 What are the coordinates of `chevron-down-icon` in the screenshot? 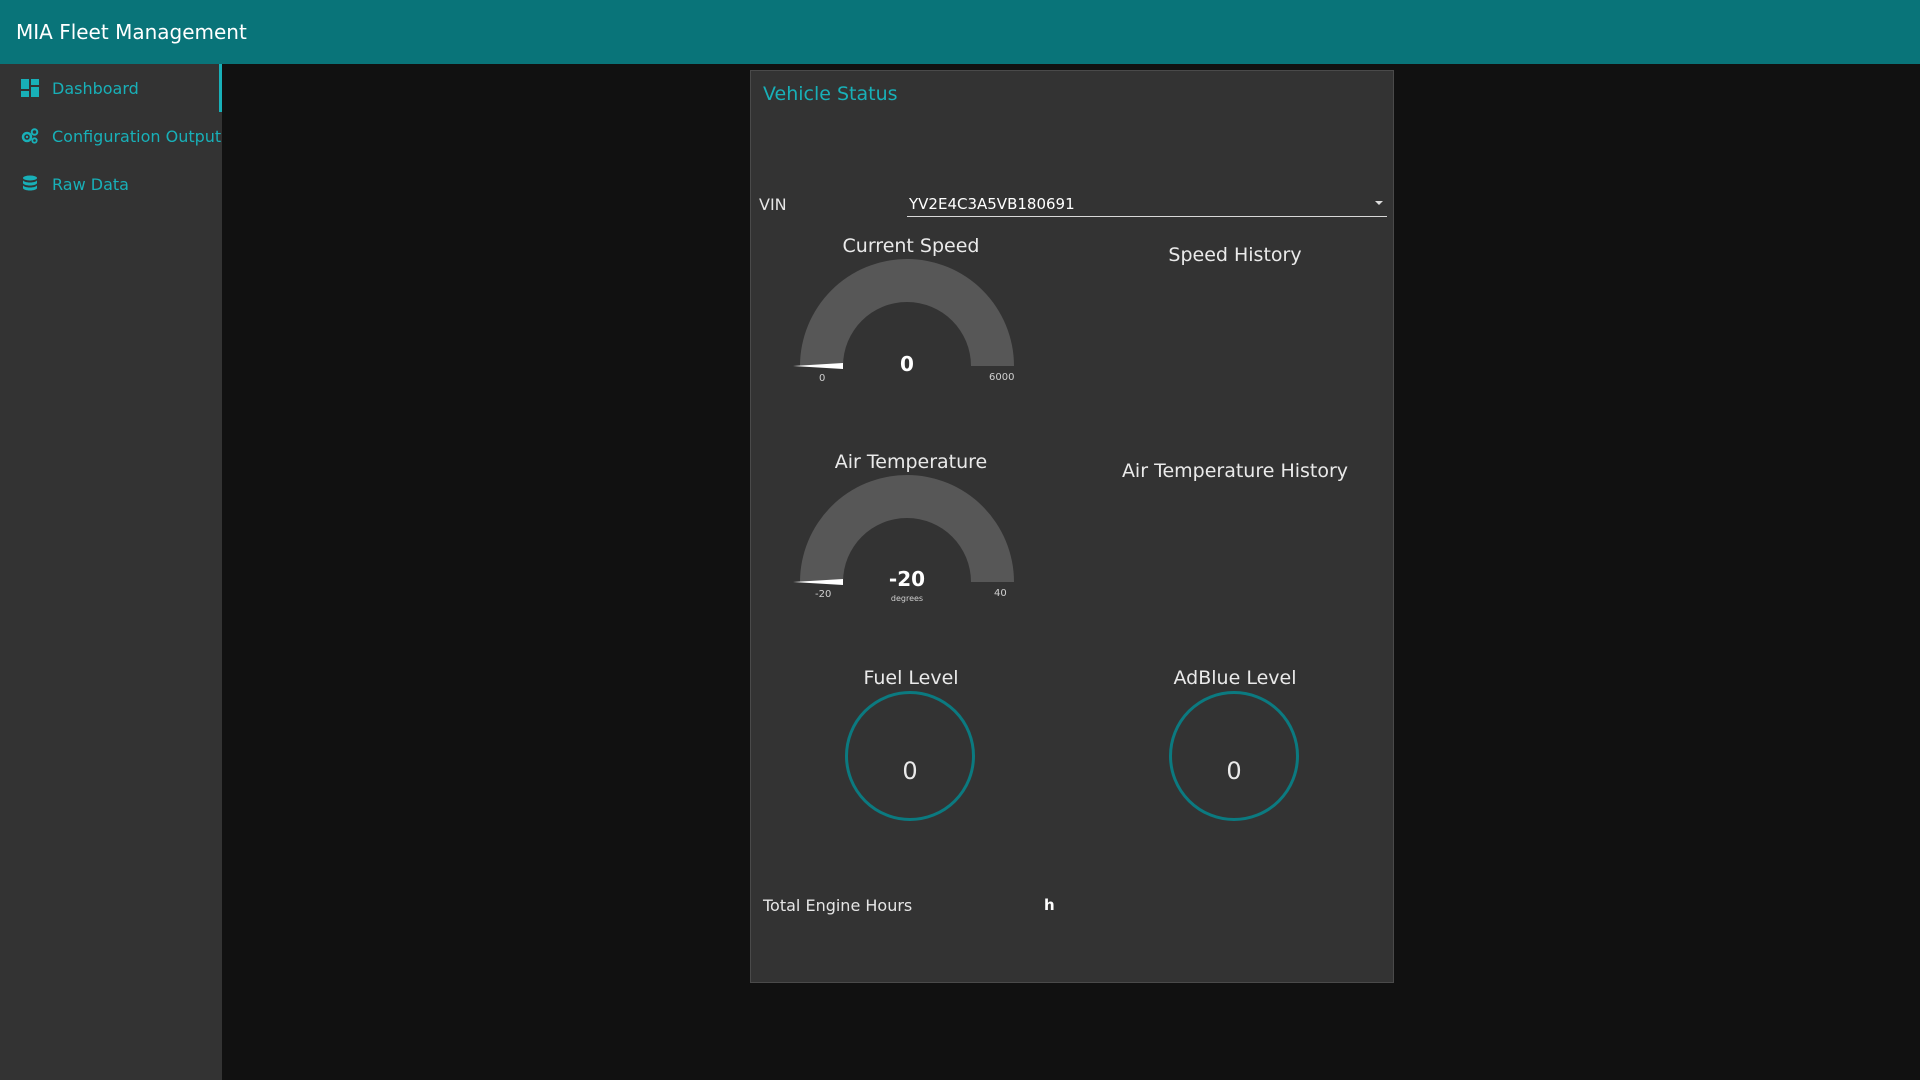 It's located at (1379, 203).